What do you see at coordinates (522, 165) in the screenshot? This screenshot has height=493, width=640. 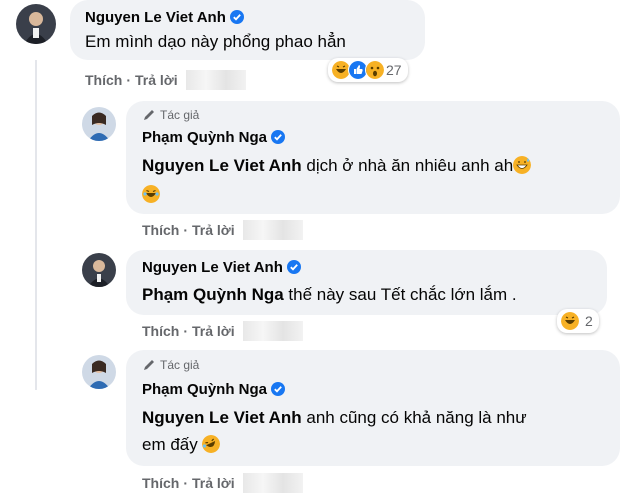 I see `grinning-sweat-icon` at bounding box center [522, 165].